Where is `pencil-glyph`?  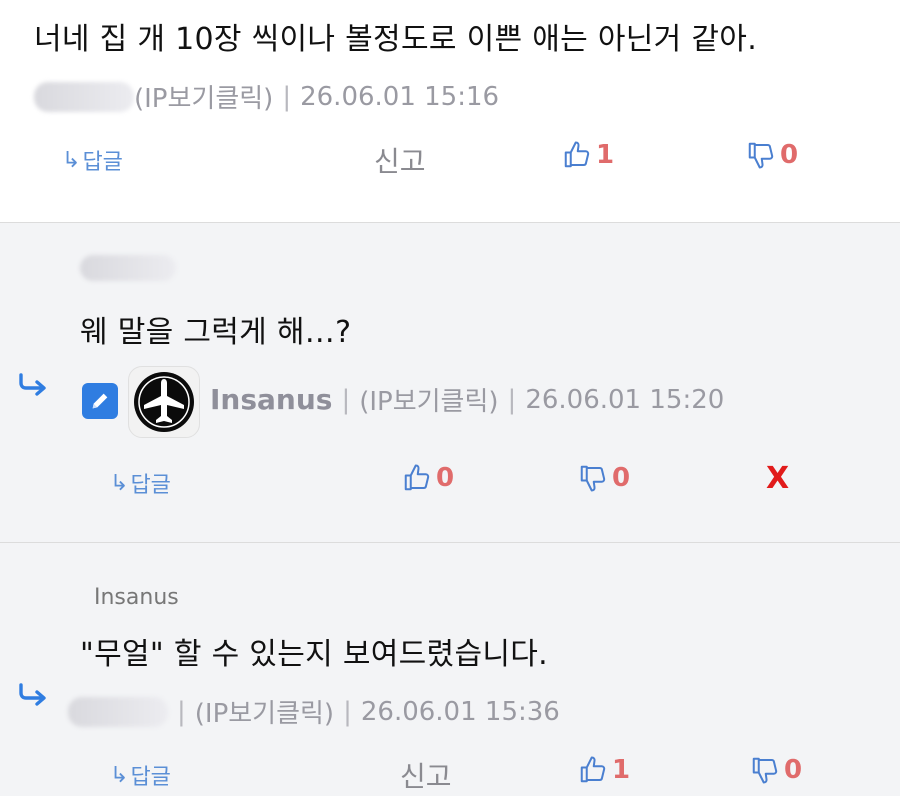
pencil-glyph is located at coordinates (100, 401).